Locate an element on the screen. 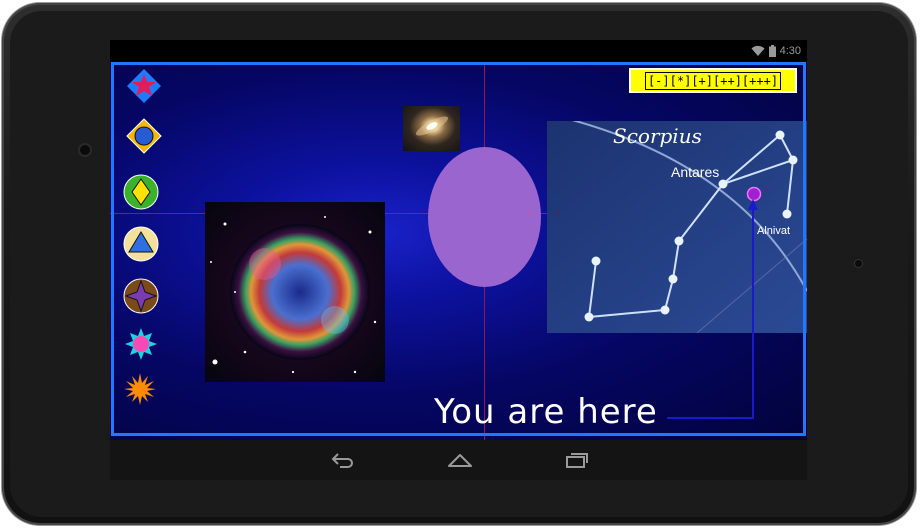 The height and width of the screenshot is (531, 923). status-cluster: 4:30 is located at coordinates (776, 51).